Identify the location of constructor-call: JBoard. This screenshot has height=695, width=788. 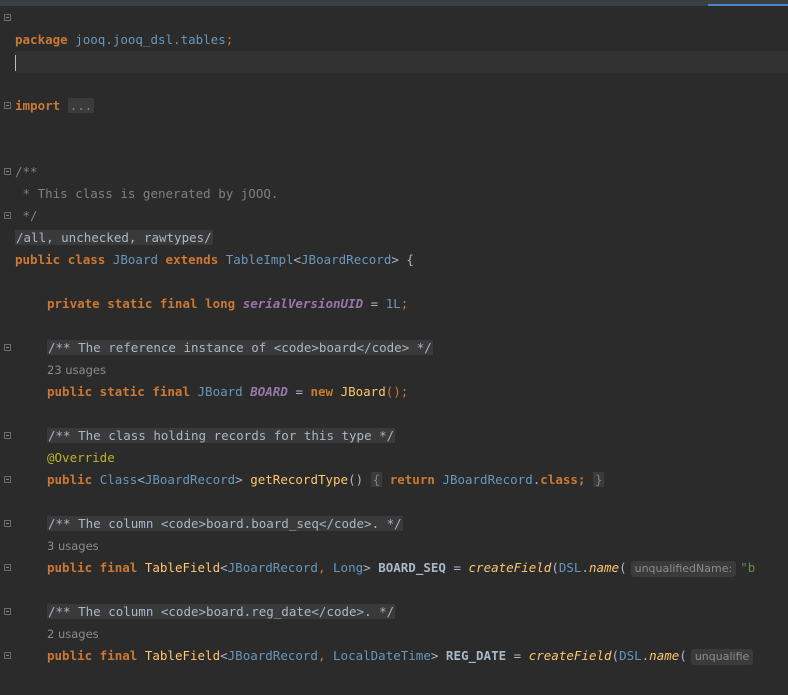
(363, 391).